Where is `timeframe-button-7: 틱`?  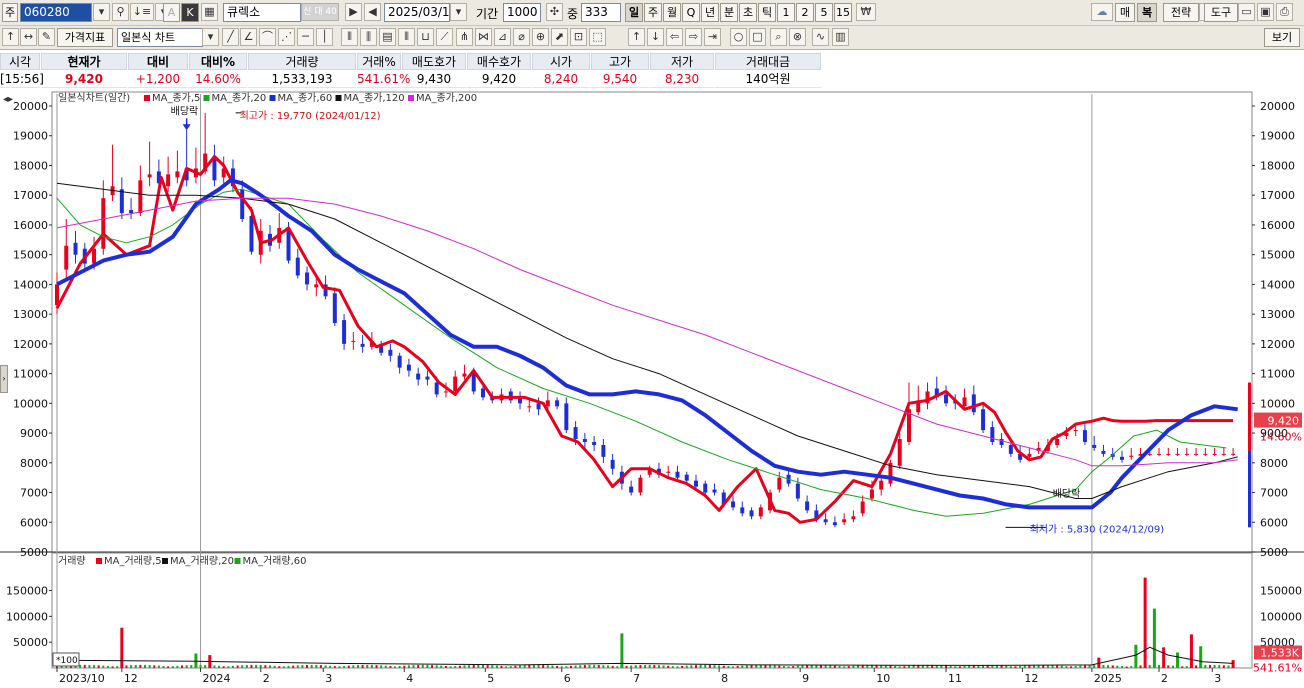
timeframe-button-7: 틱 is located at coordinates (767, 12).